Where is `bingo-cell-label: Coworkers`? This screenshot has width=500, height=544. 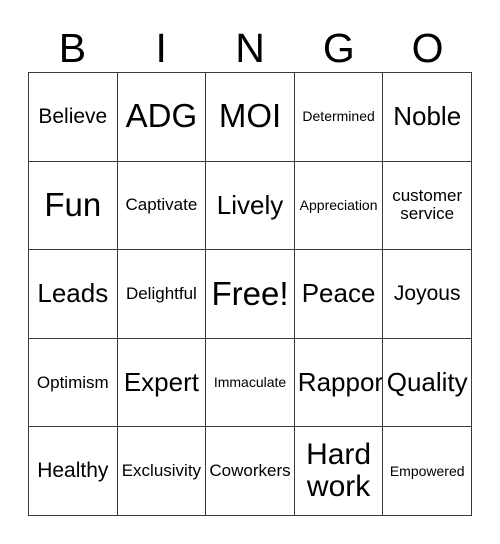 bingo-cell-label: Coworkers is located at coordinates (250, 471).